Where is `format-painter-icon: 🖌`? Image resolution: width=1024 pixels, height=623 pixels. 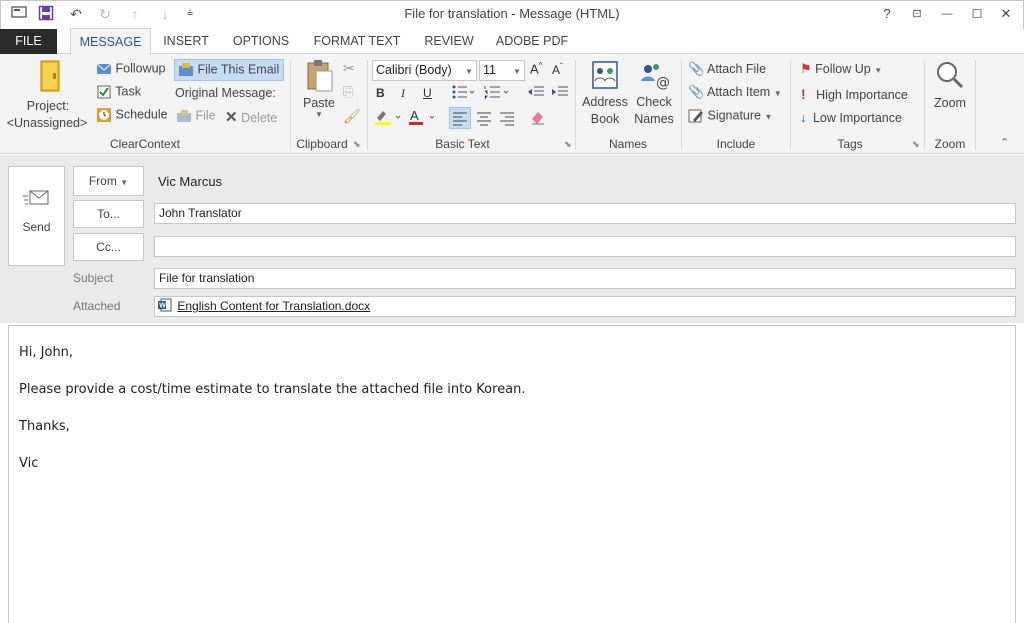 format-painter-icon: 🖌 is located at coordinates (352, 116).